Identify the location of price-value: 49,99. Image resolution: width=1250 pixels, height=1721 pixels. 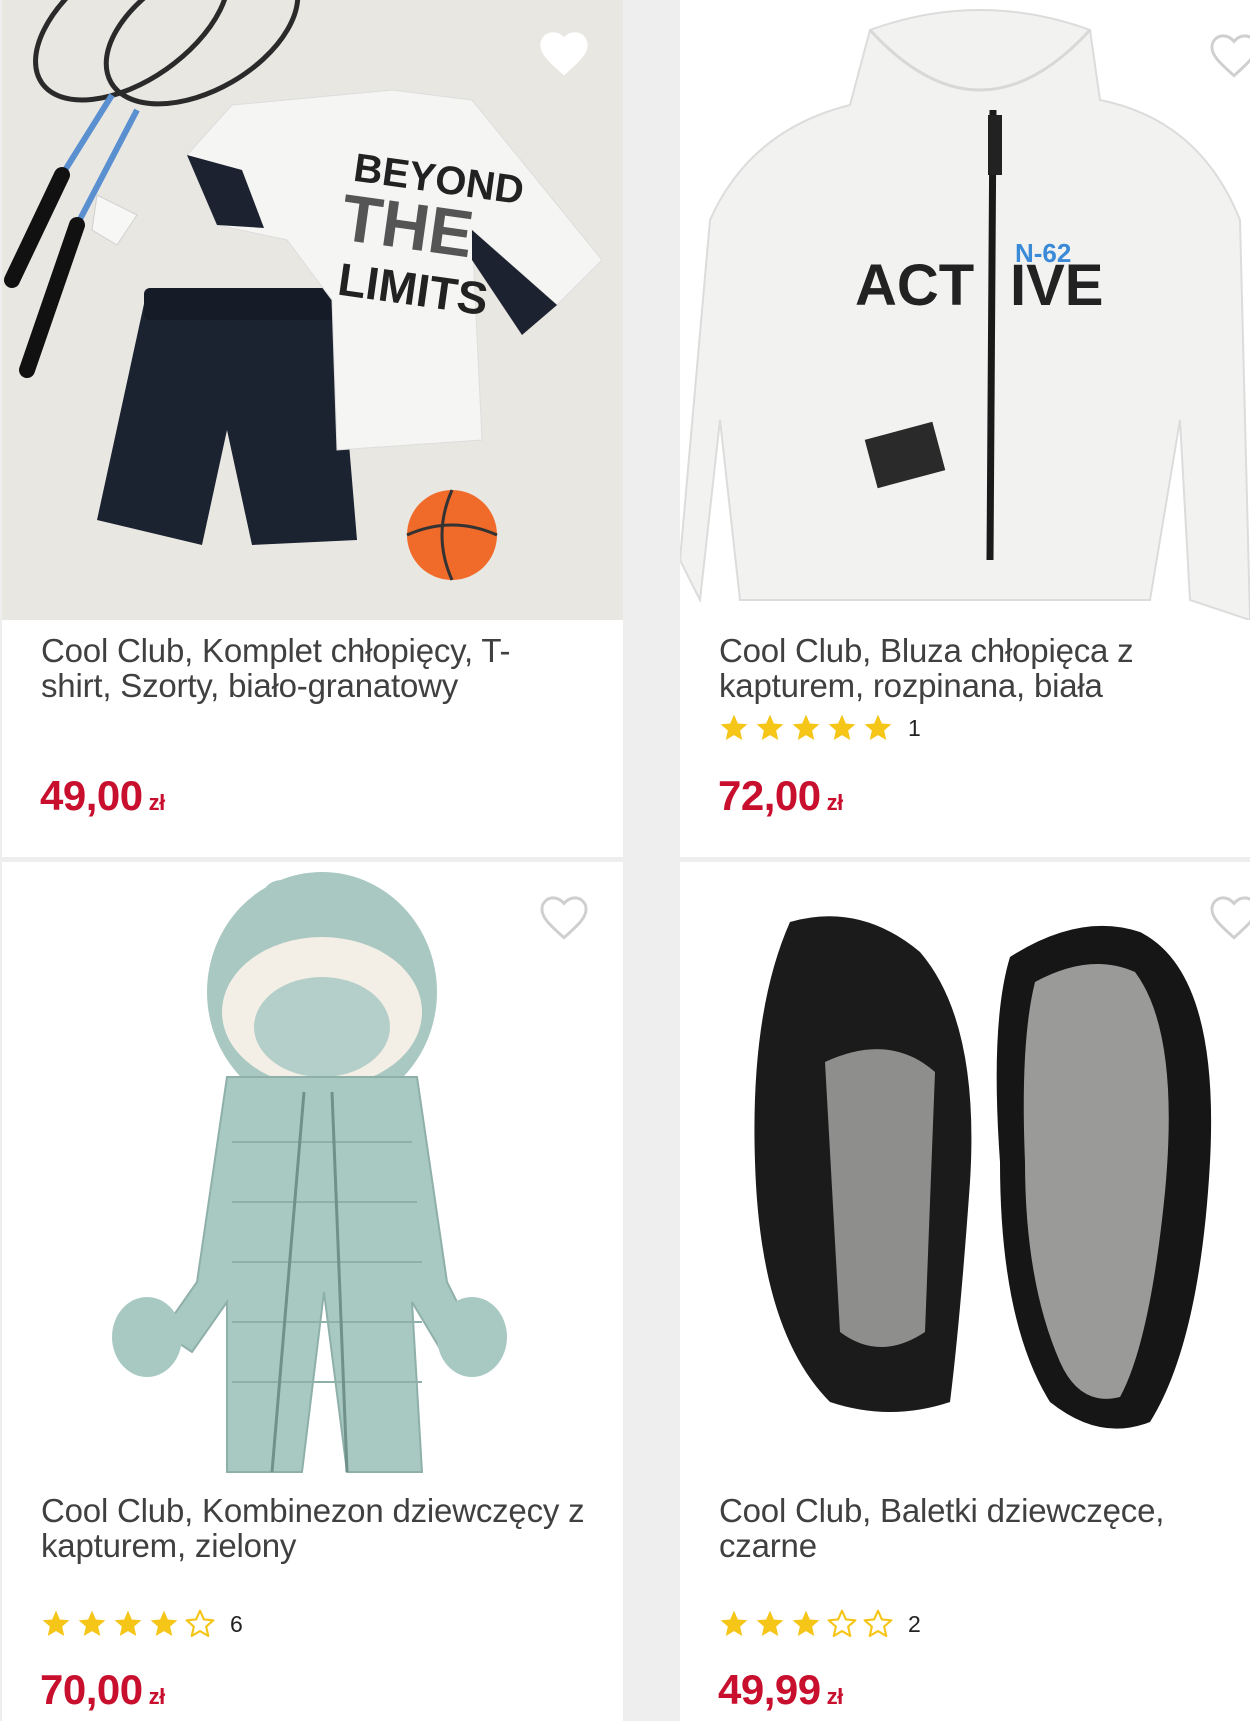
(769, 1689).